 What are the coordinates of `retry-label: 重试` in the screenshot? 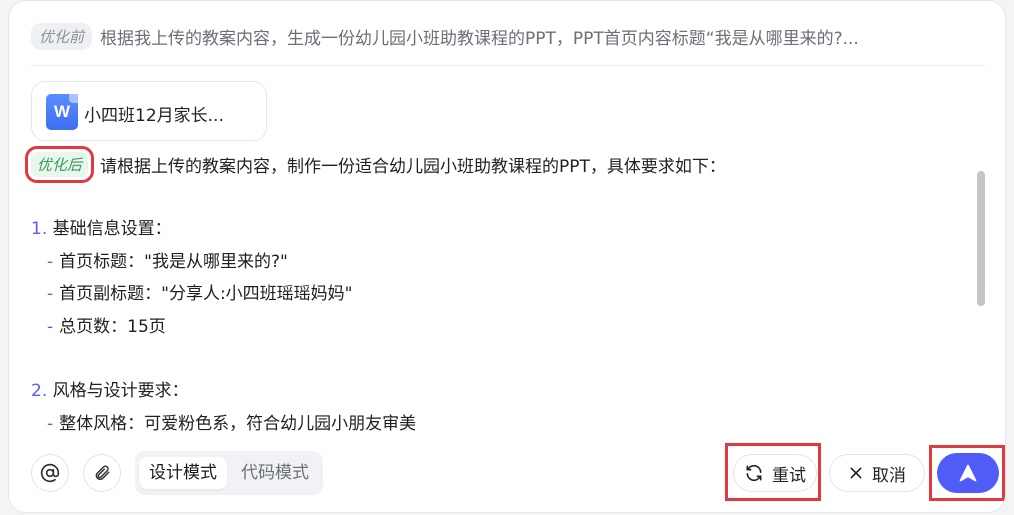 It's located at (789, 475).